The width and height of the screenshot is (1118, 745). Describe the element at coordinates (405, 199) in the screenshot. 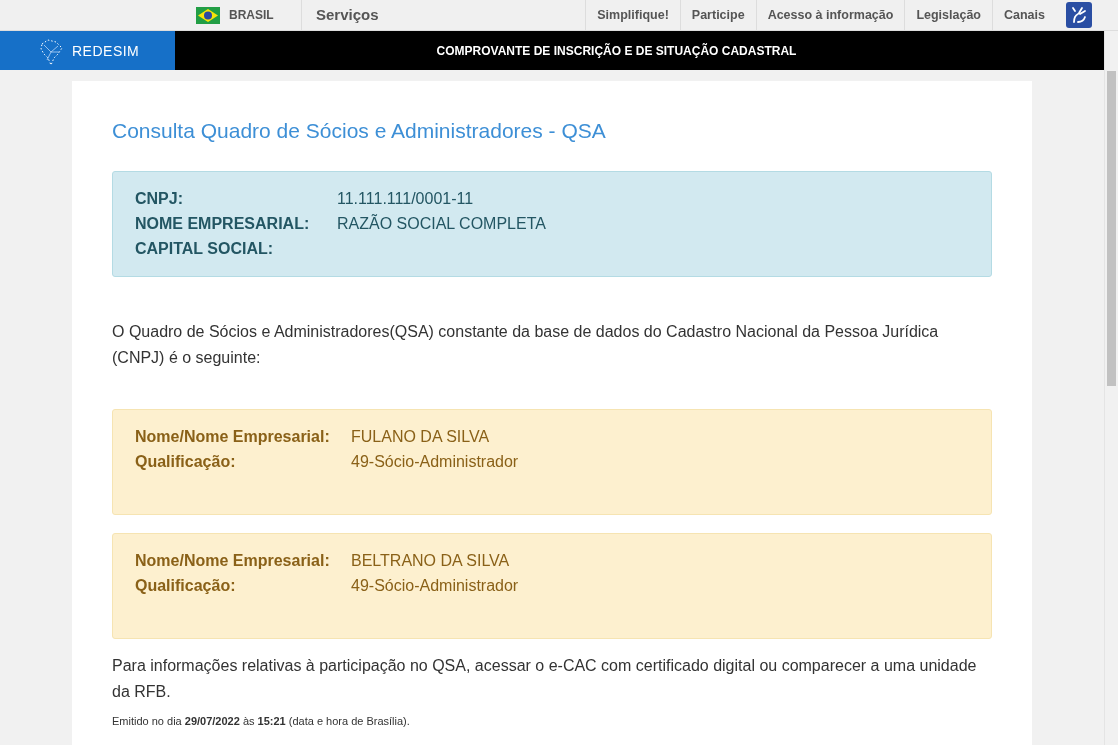

I see `field-value: 11.111.111/0001-11` at that location.